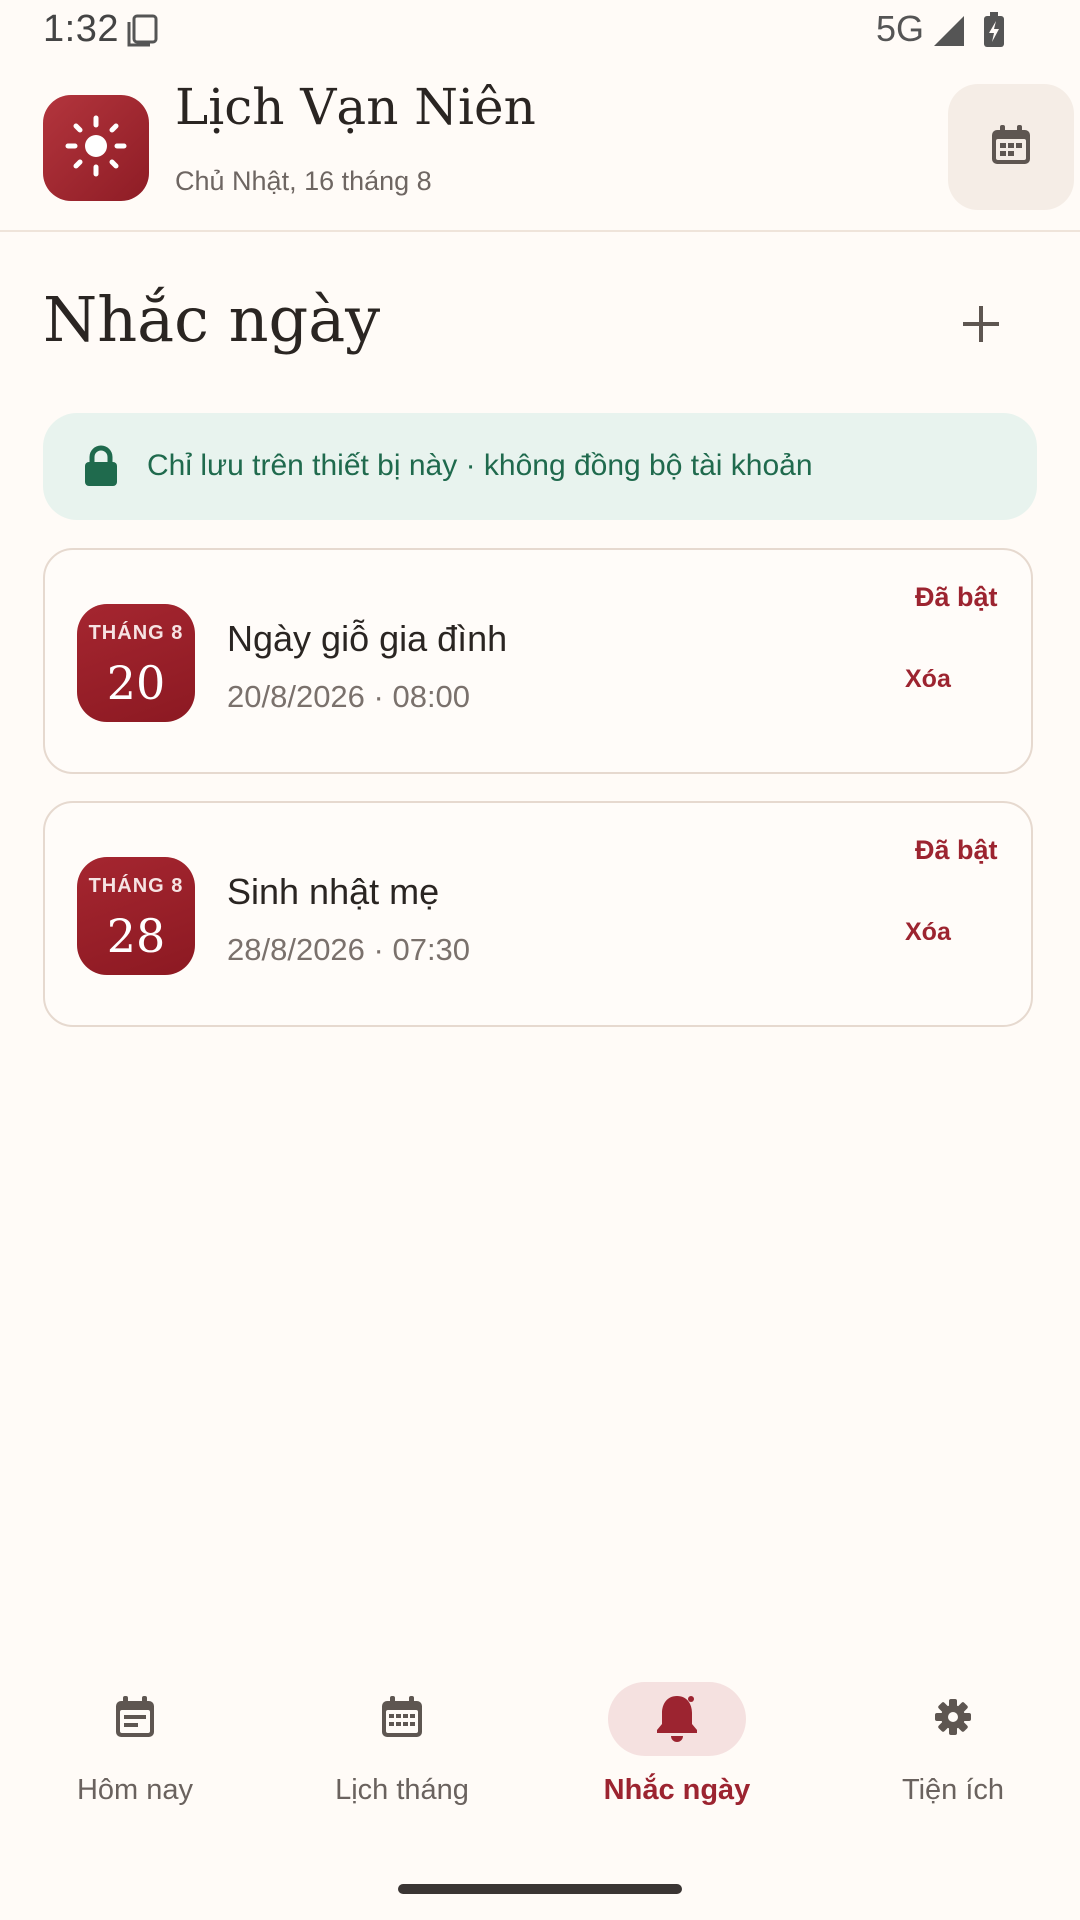  What do you see at coordinates (303, 181) in the screenshot?
I see `current-date: Chủ Nhật, 16 tháng 8` at bounding box center [303, 181].